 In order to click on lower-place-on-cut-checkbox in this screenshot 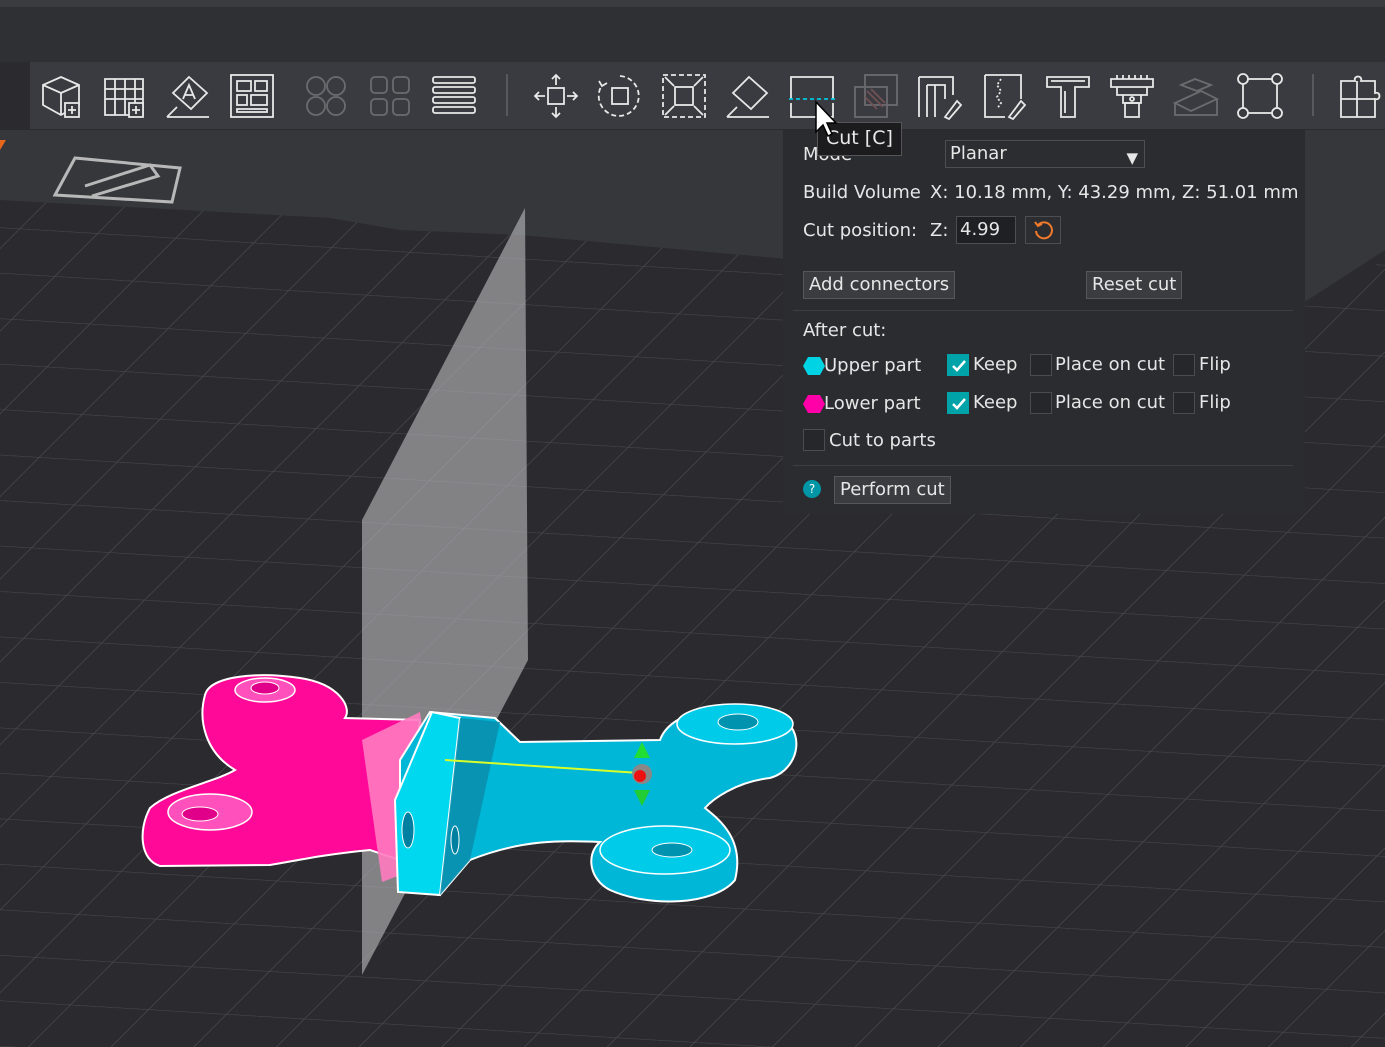, I will do `click(1041, 403)`.